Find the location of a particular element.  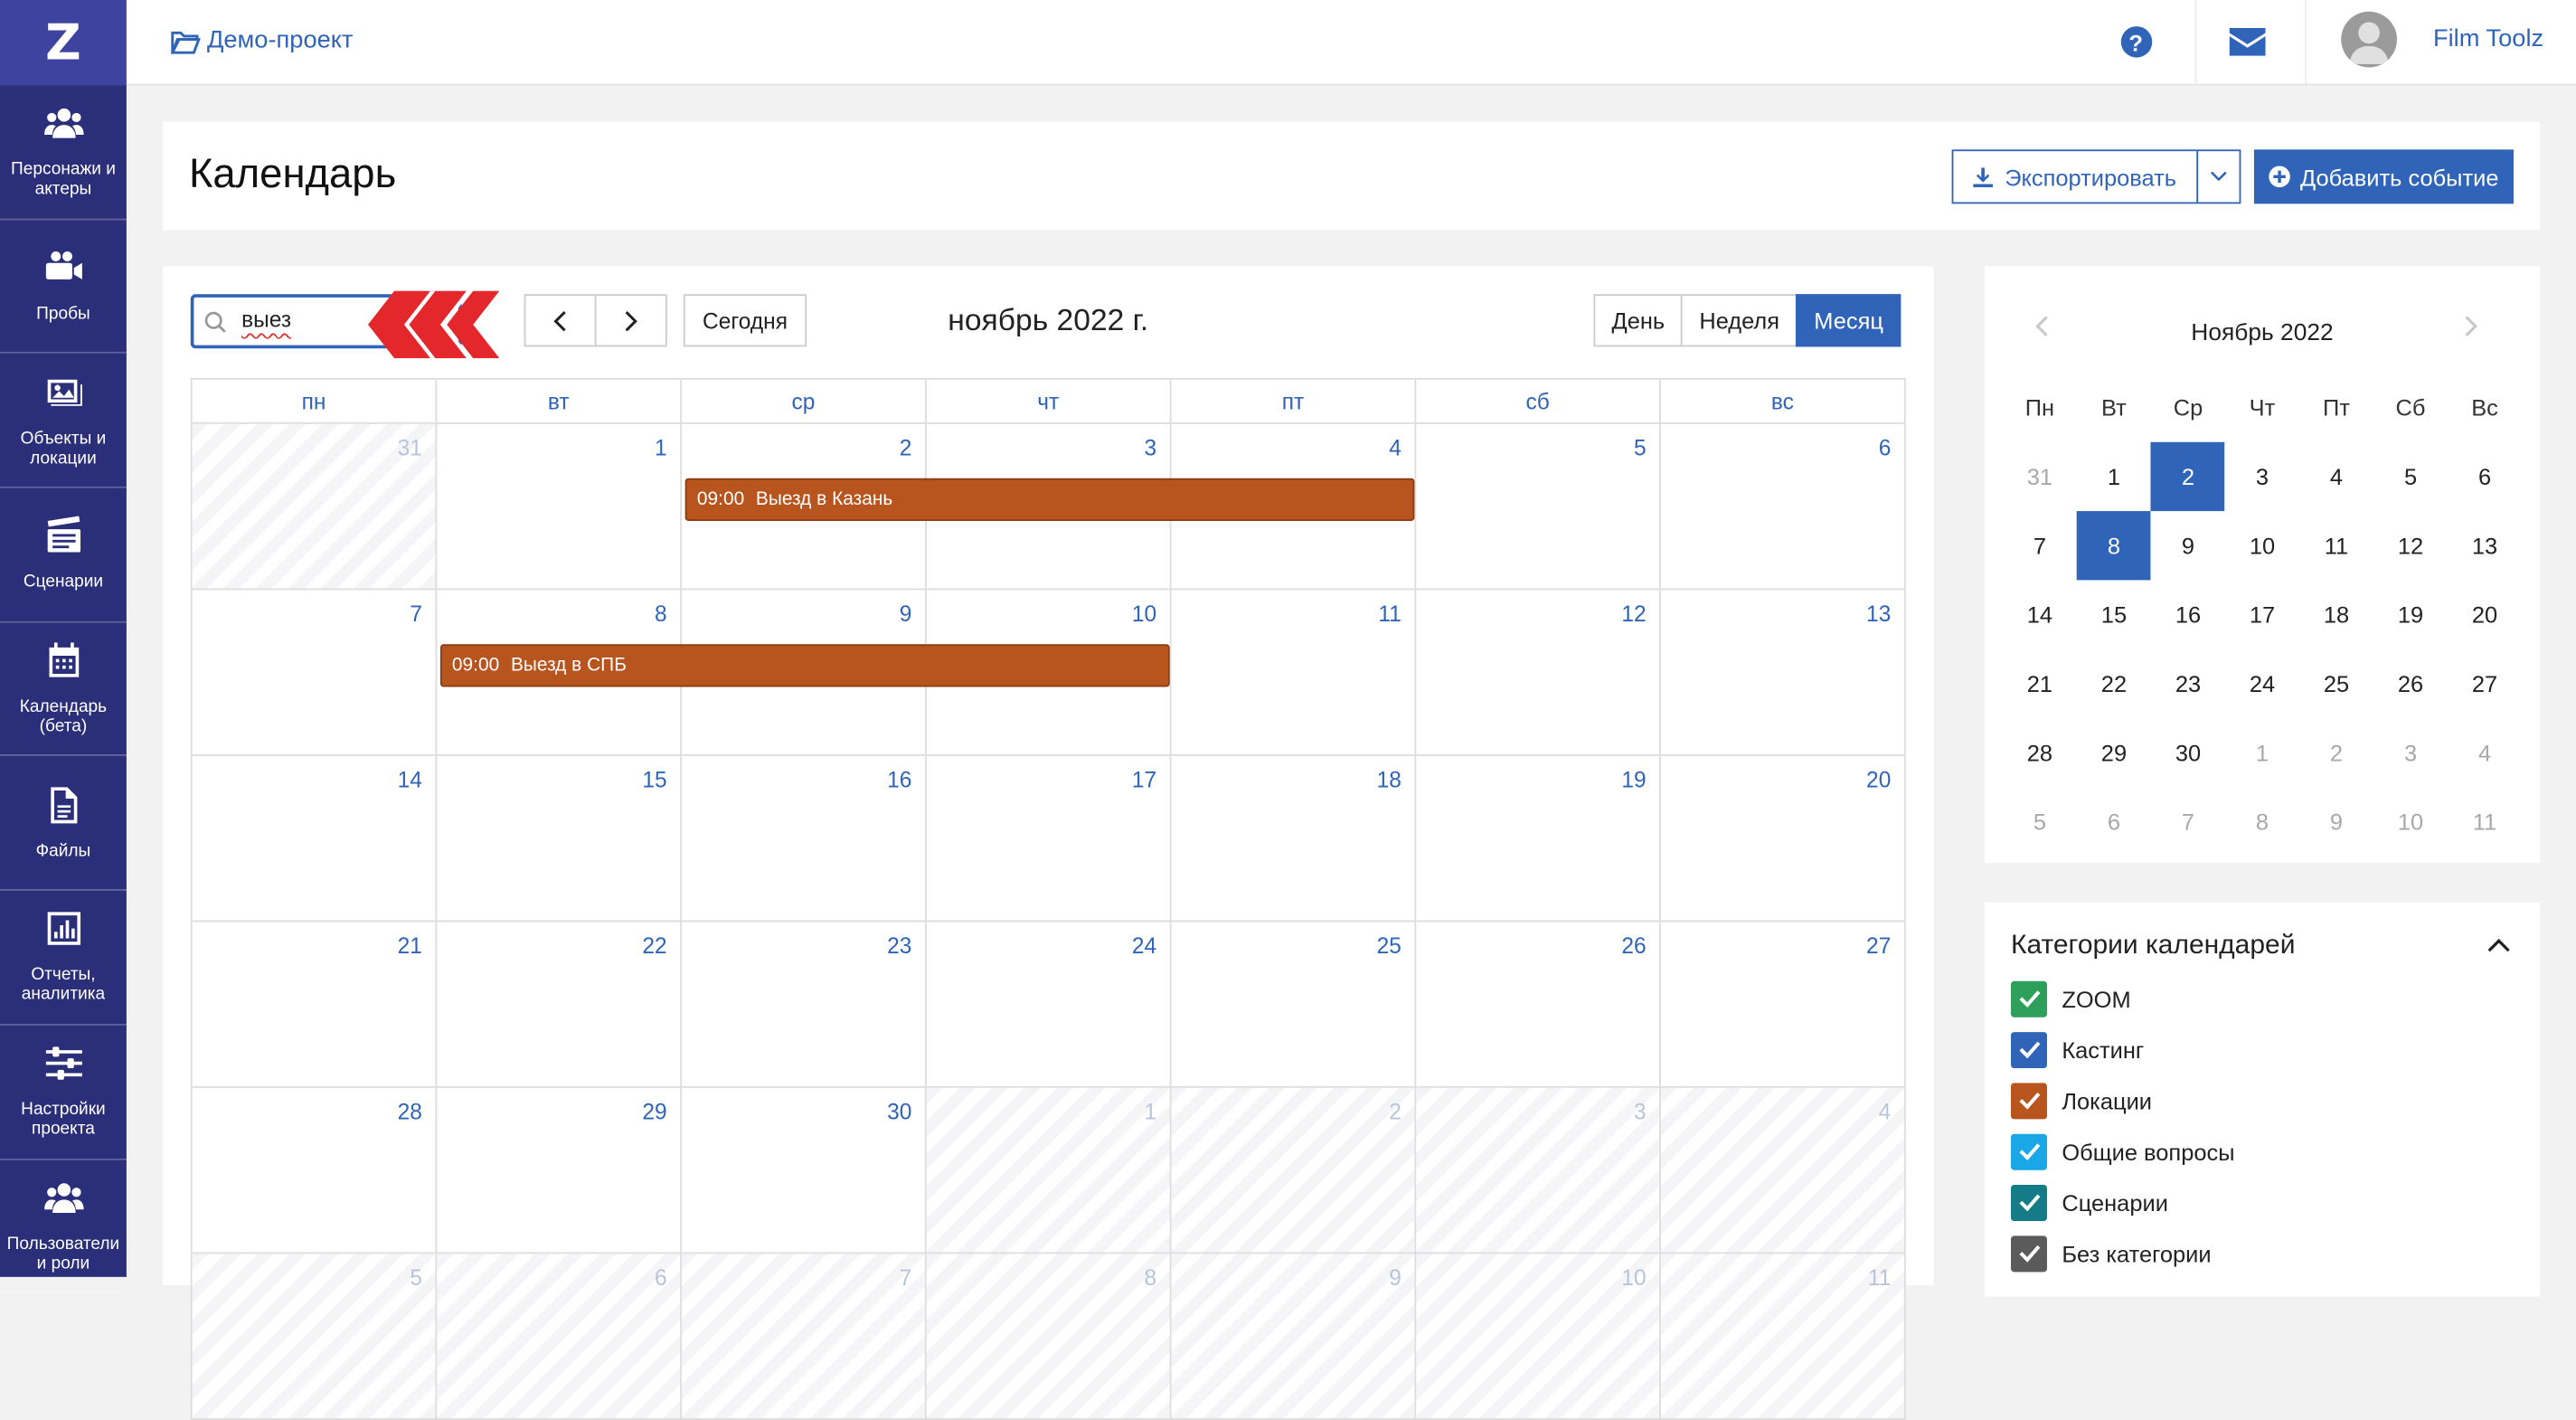

add-event-button: Добавить событие is located at coordinates (2384, 176).